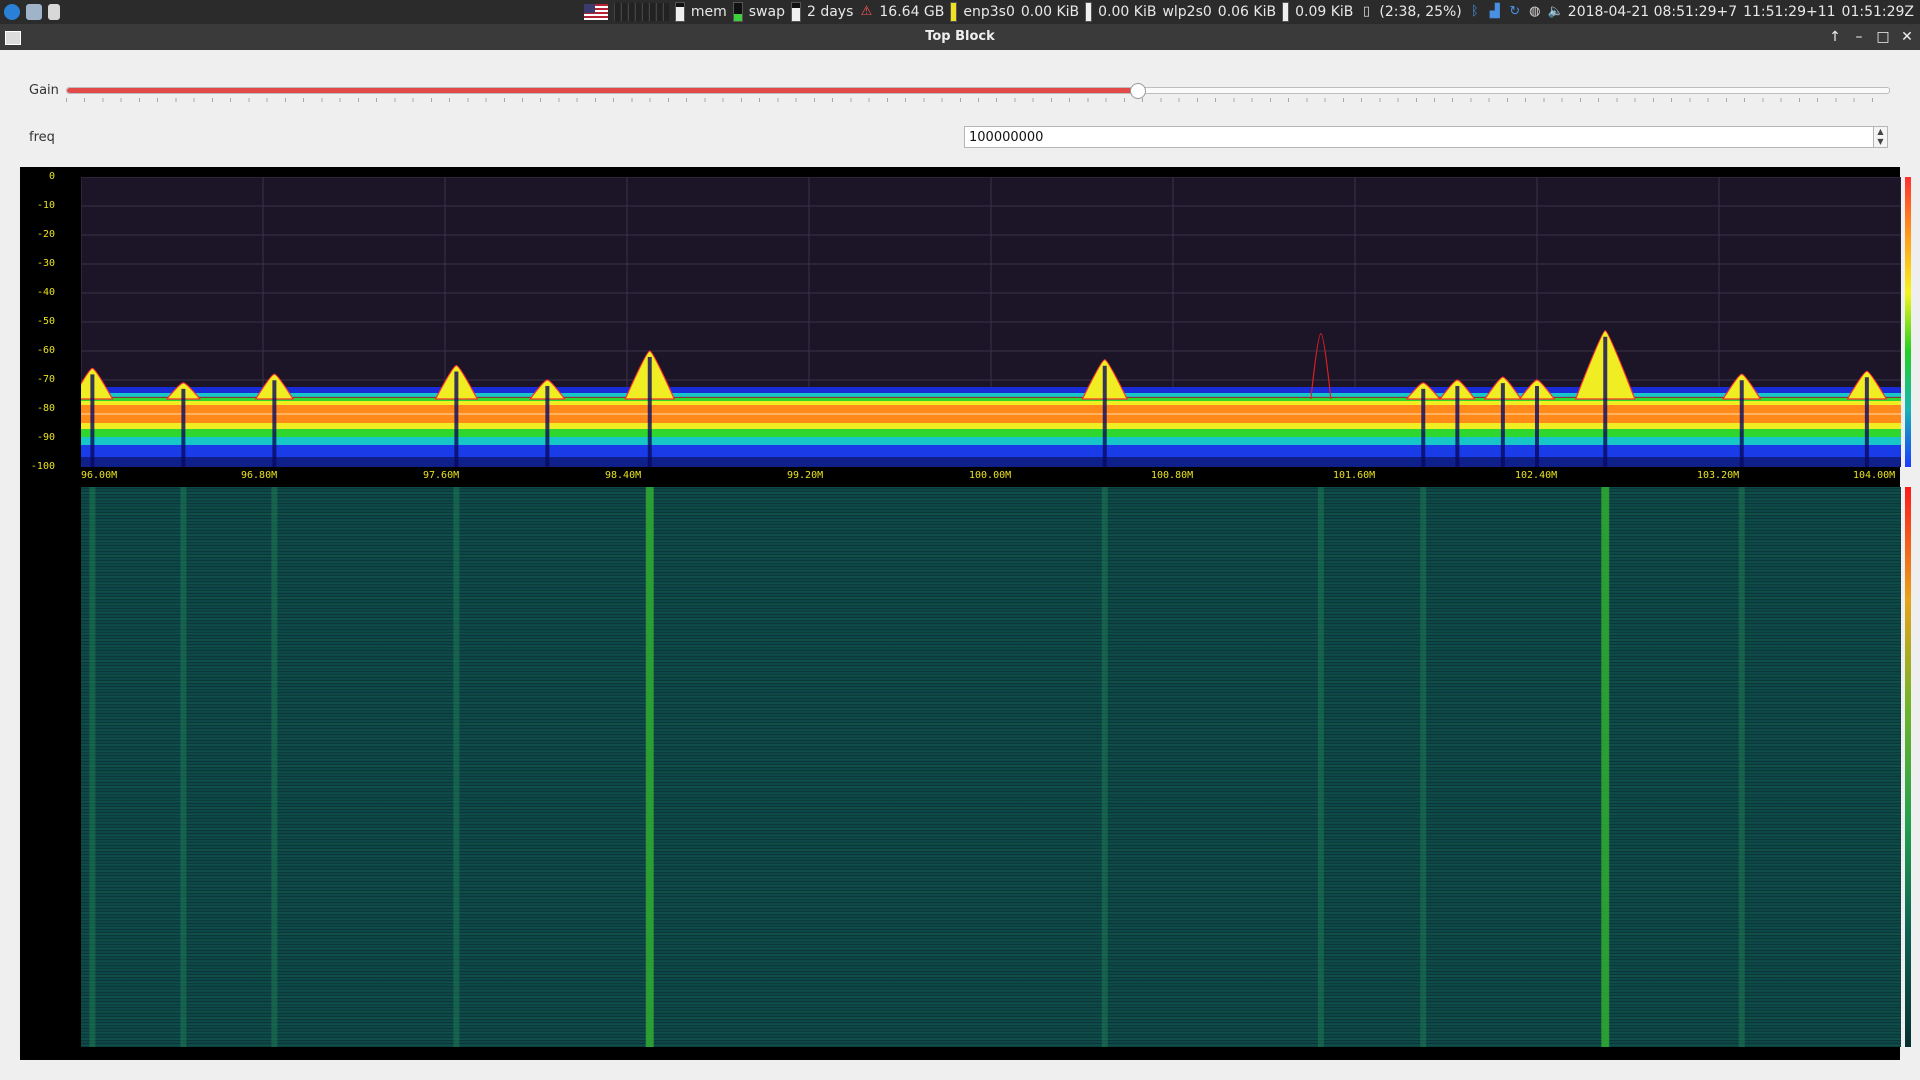 The height and width of the screenshot is (1080, 1920). What do you see at coordinates (1286, 12) in the screenshot?
I see `net2-meter` at bounding box center [1286, 12].